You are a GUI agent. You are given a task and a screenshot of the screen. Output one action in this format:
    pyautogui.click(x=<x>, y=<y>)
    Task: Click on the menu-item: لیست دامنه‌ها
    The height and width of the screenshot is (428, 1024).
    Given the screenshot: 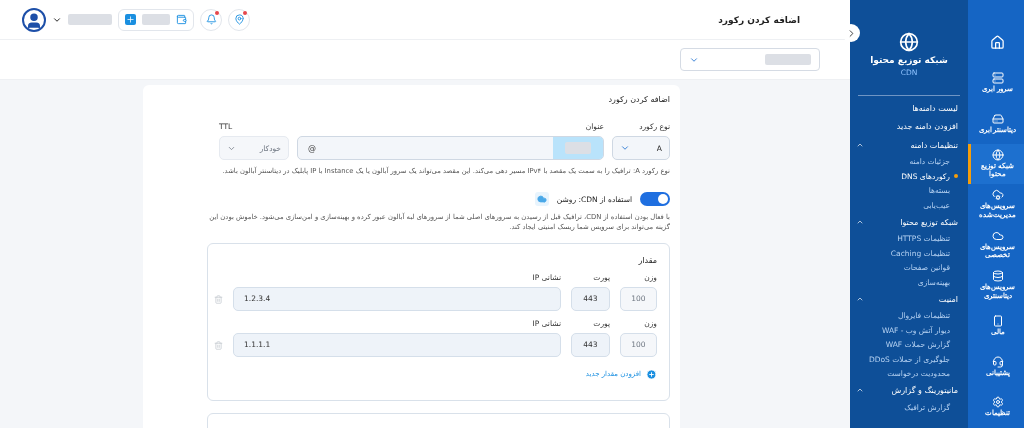 What is the action you would take?
    pyautogui.click(x=907, y=108)
    